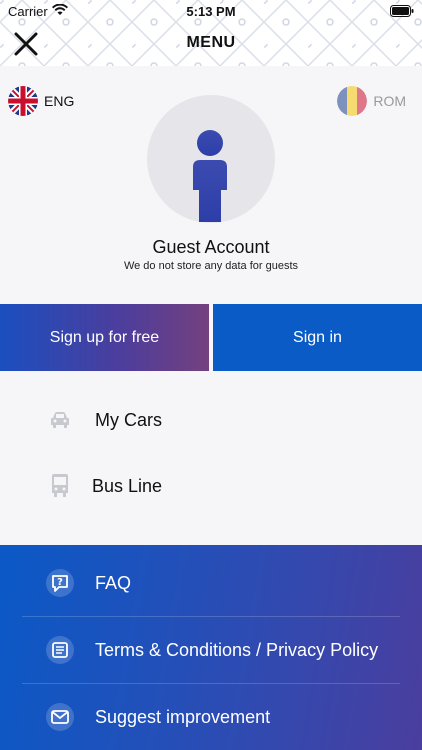 The height and width of the screenshot is (750, 422). I want to click on language-eng-button: ENG, so click(41, 101).